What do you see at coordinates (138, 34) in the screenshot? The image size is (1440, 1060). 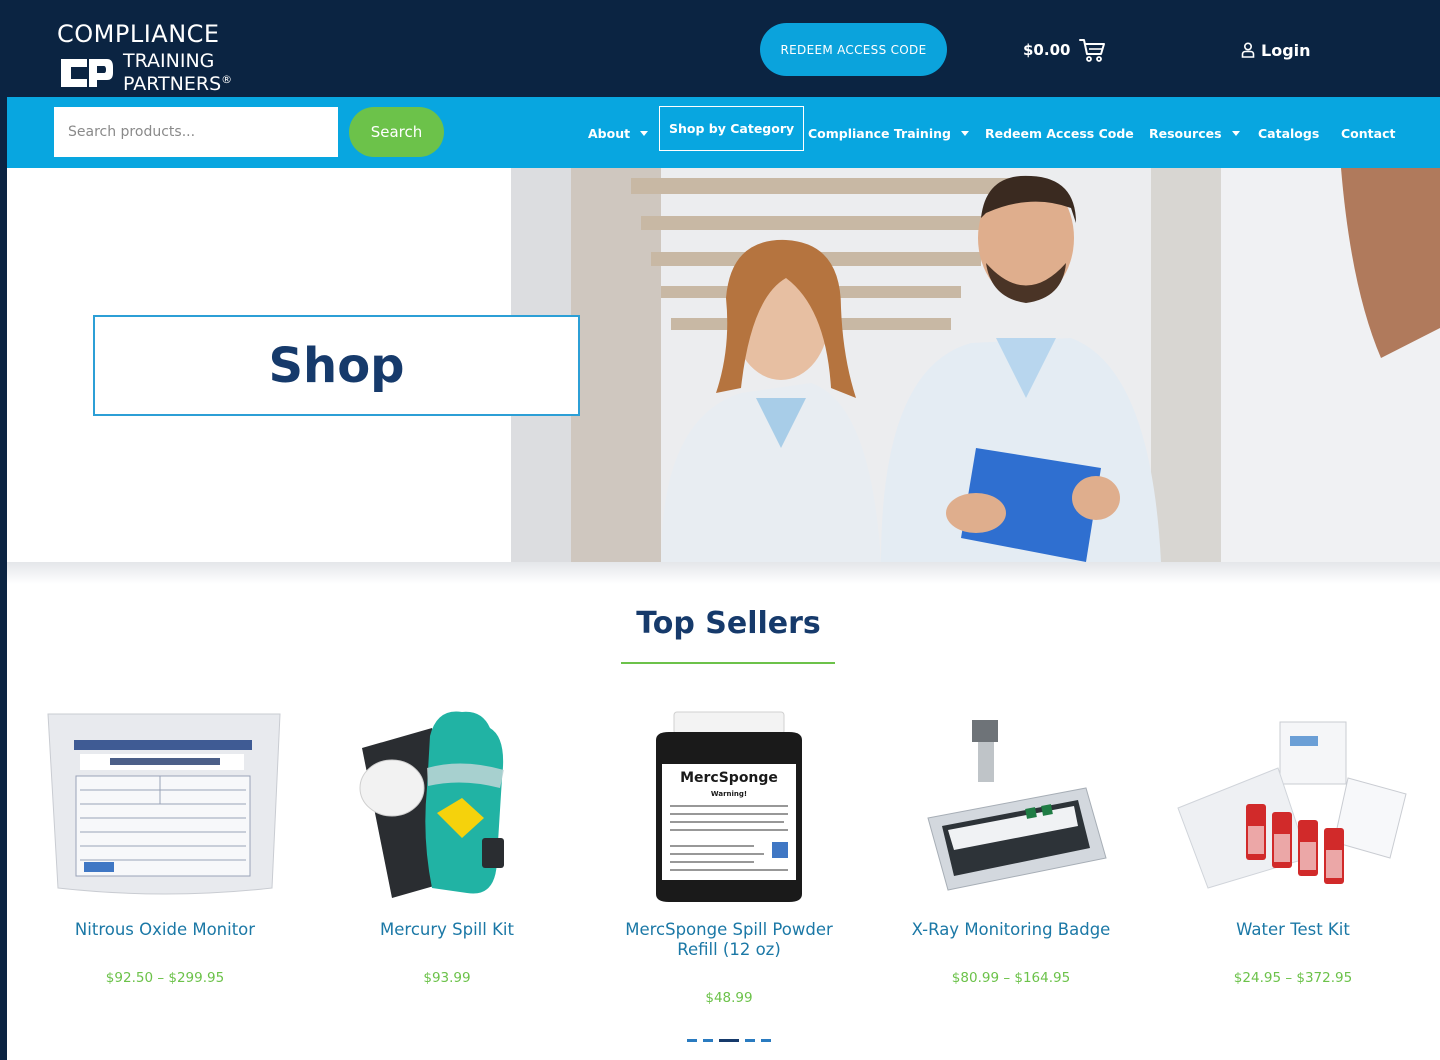 I see `logo-text-line1: COMPLIANCE` at bounding box center [138, 34].